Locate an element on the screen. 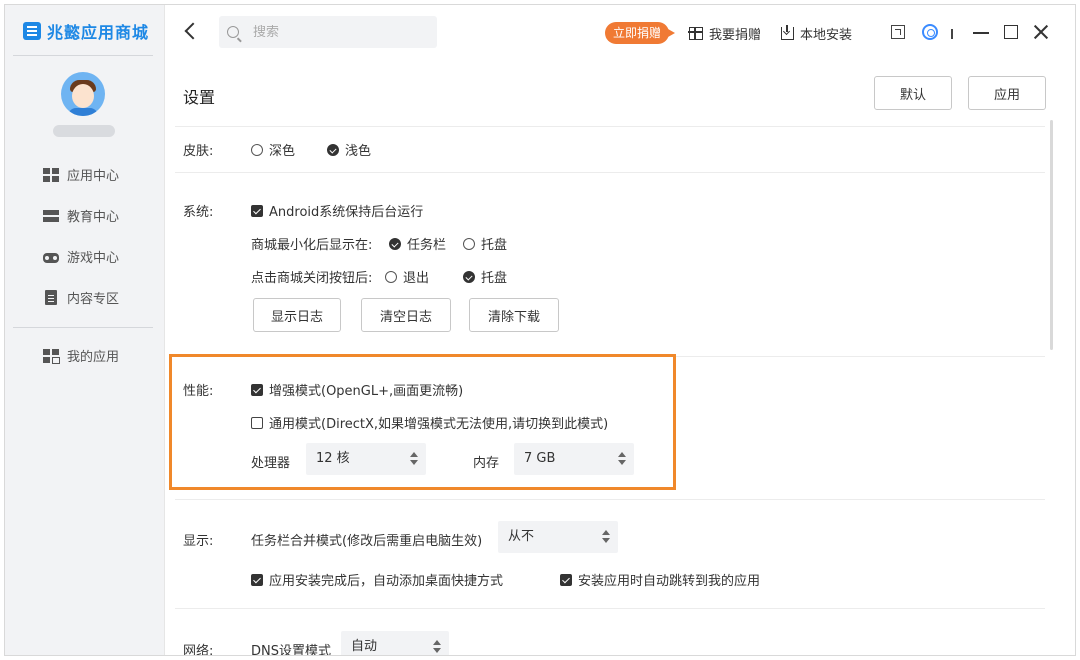 Image resolution: width=1080 pixels, height=660 pixels. show-log-button: 显示日志 is located at coordinates (297, 315).